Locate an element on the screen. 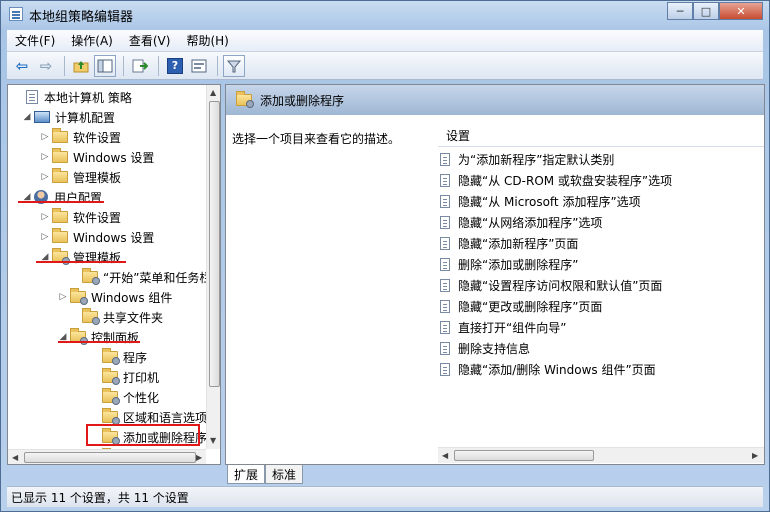  back-button: ⇦ is located at coordinates (22, 66).